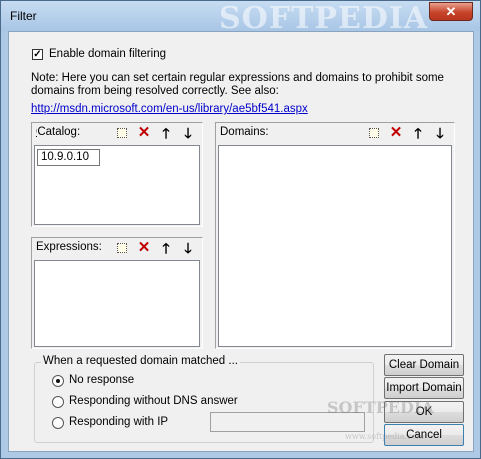 The width and height of the screenshot is (481, 459). I want to click on domains-delete-button: ✕, so click(396, 133).